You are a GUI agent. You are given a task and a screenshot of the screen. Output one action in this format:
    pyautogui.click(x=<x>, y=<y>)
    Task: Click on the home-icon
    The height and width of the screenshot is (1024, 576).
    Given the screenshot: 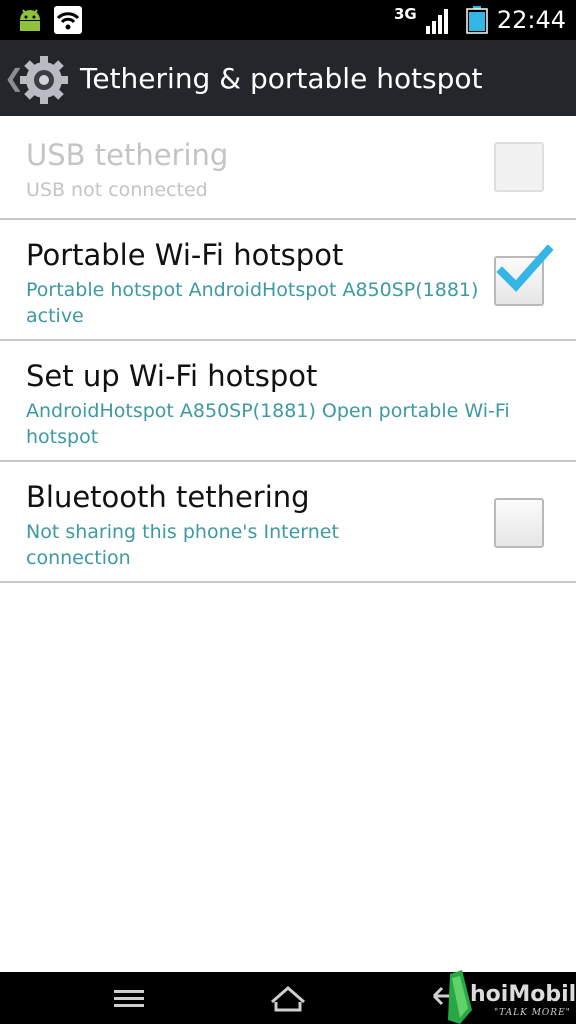 What is the action you would take?
    pyautogui.click(x=288, y=998)
    